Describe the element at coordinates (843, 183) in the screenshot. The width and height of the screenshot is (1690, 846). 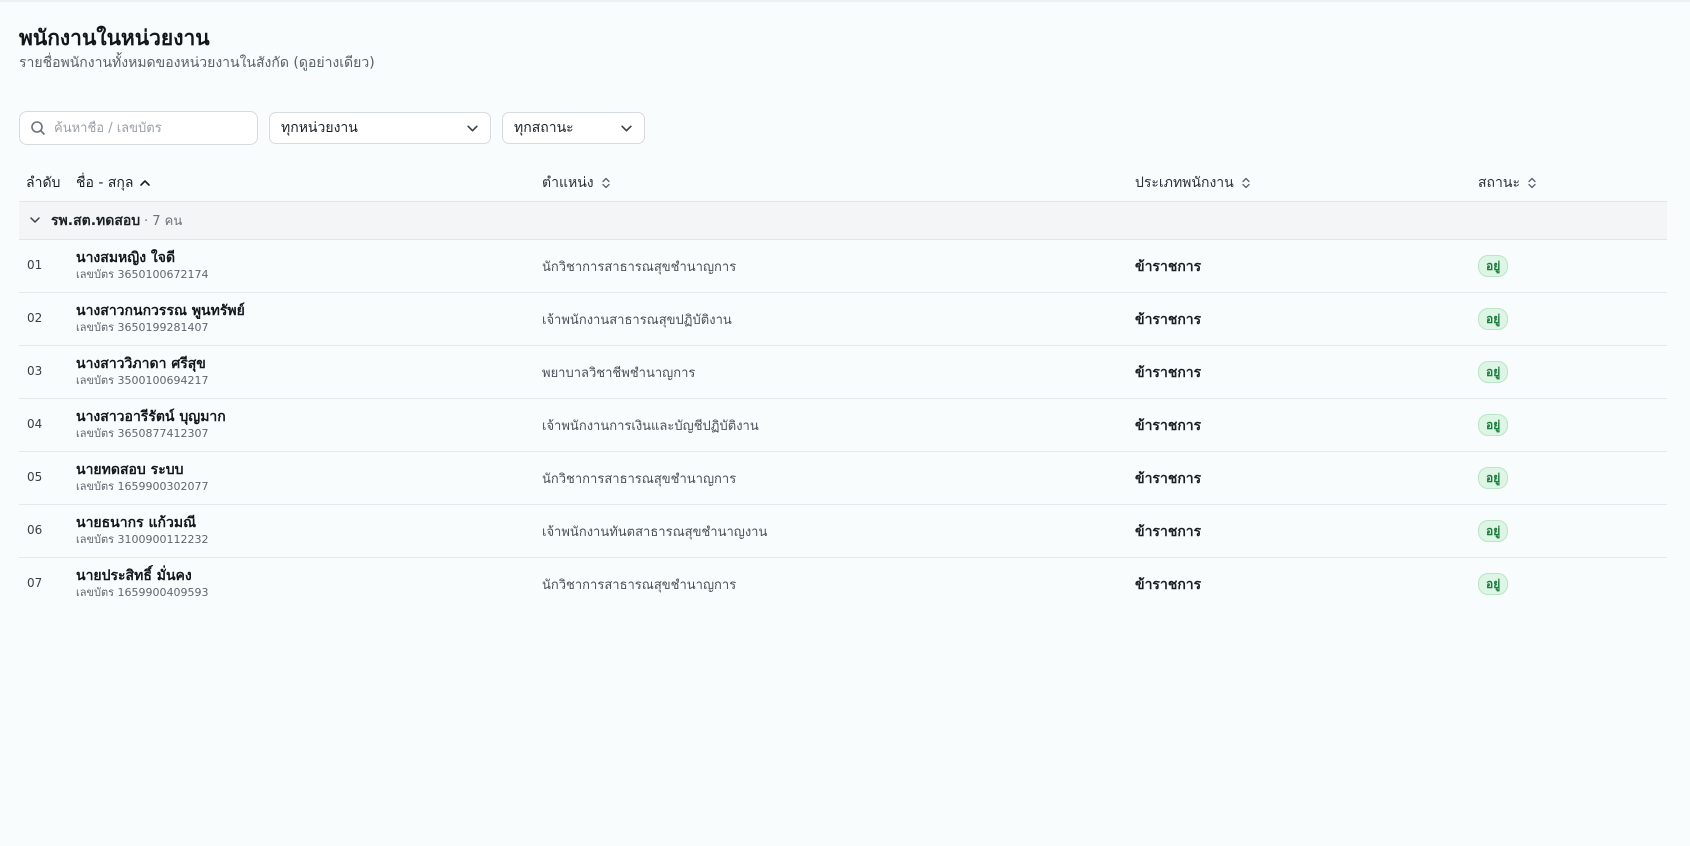
I see `table-header: ลำดับ ชื่อ - สกุล ตำแหน่ง ประเภทพนักงาน` at that location.